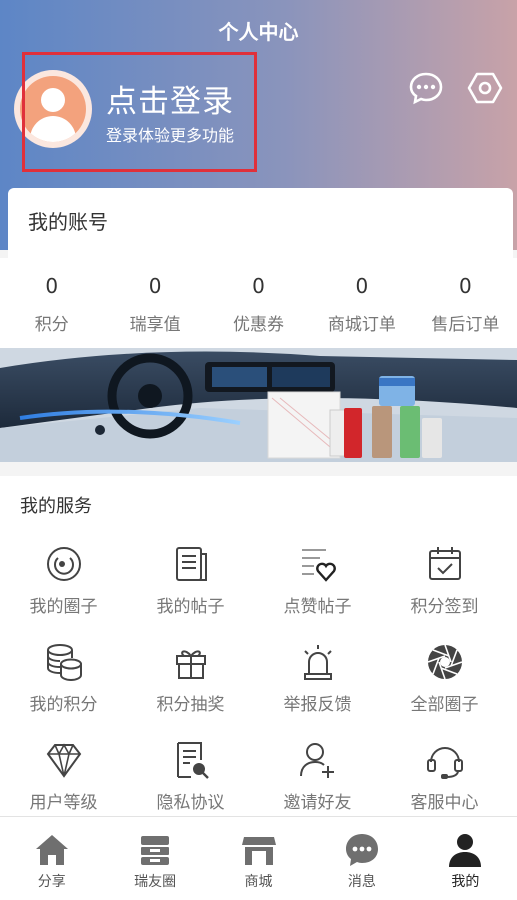  I want to click on service-user-level: 用户等级, so click(63, 777).